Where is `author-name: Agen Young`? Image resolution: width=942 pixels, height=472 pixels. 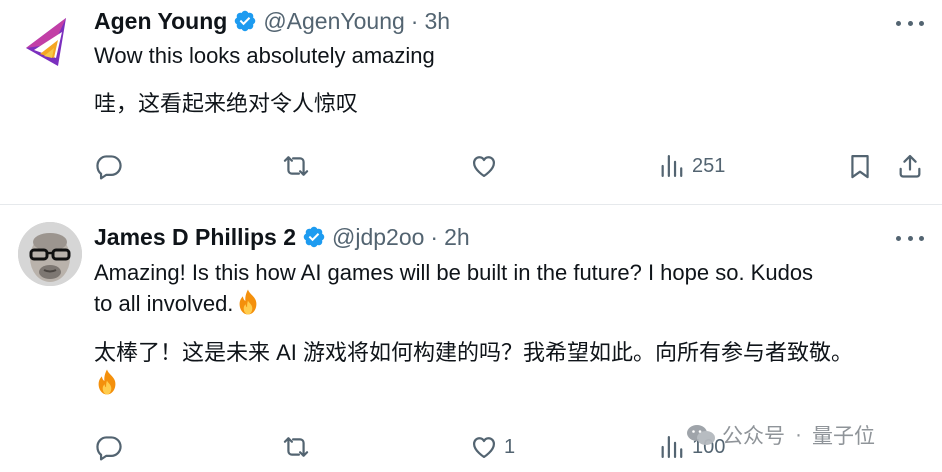 author-name: Agen Young is located at coordinates (160, 21).